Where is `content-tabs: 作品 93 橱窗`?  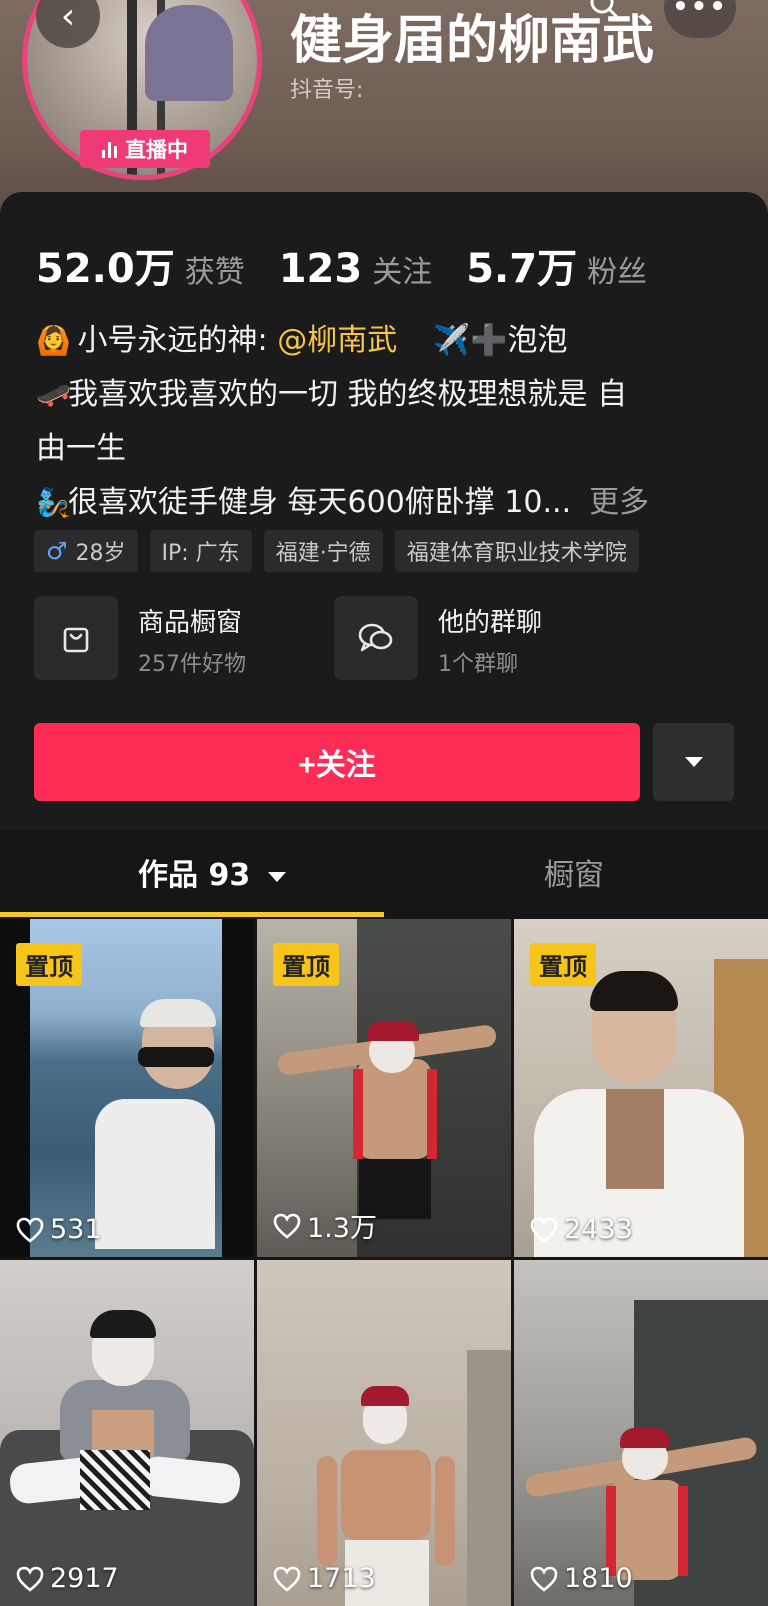
content-tabs: 作品 93 橱窗 is located at coordinates (384, 871).